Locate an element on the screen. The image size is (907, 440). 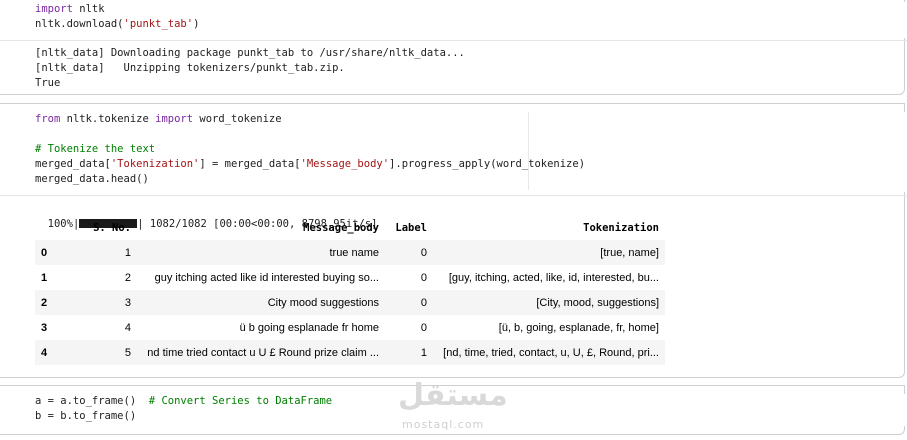
table-row: 0 1 true name 0 [true, name] is located at coordinates (350, 252).